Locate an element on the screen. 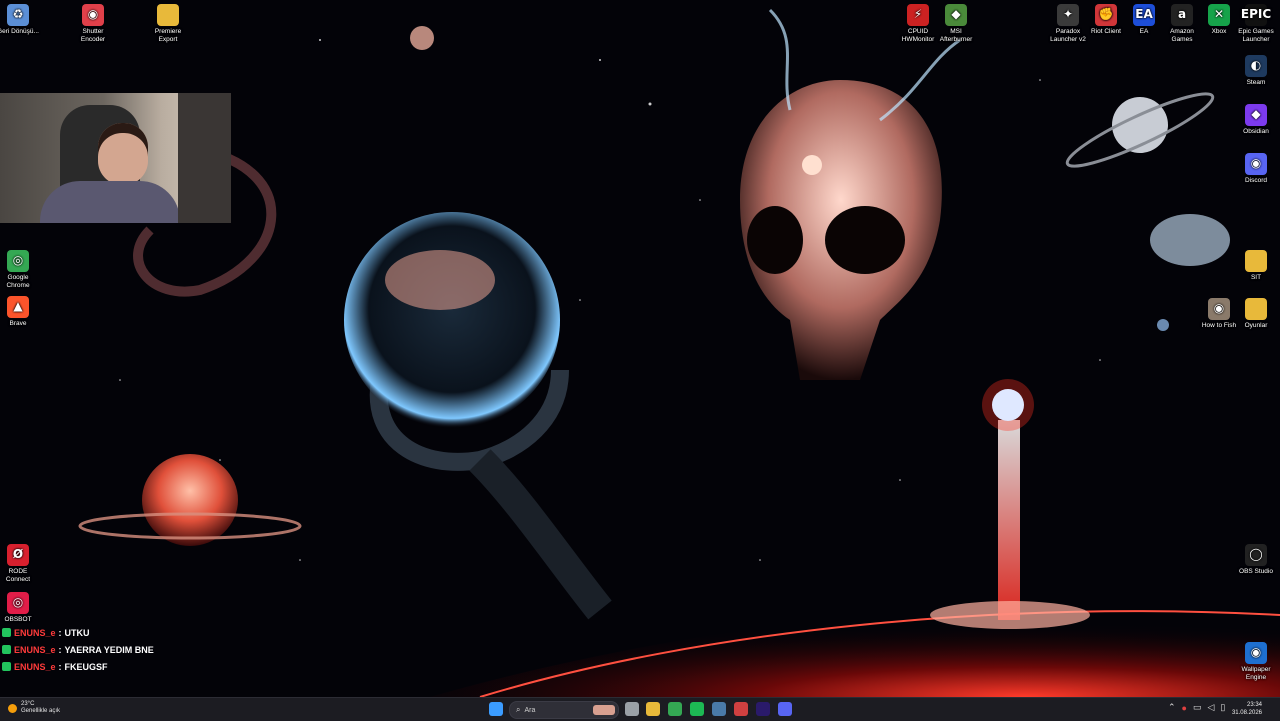  shortcut-label: RODE Connect is located at coordinates (18, 575).